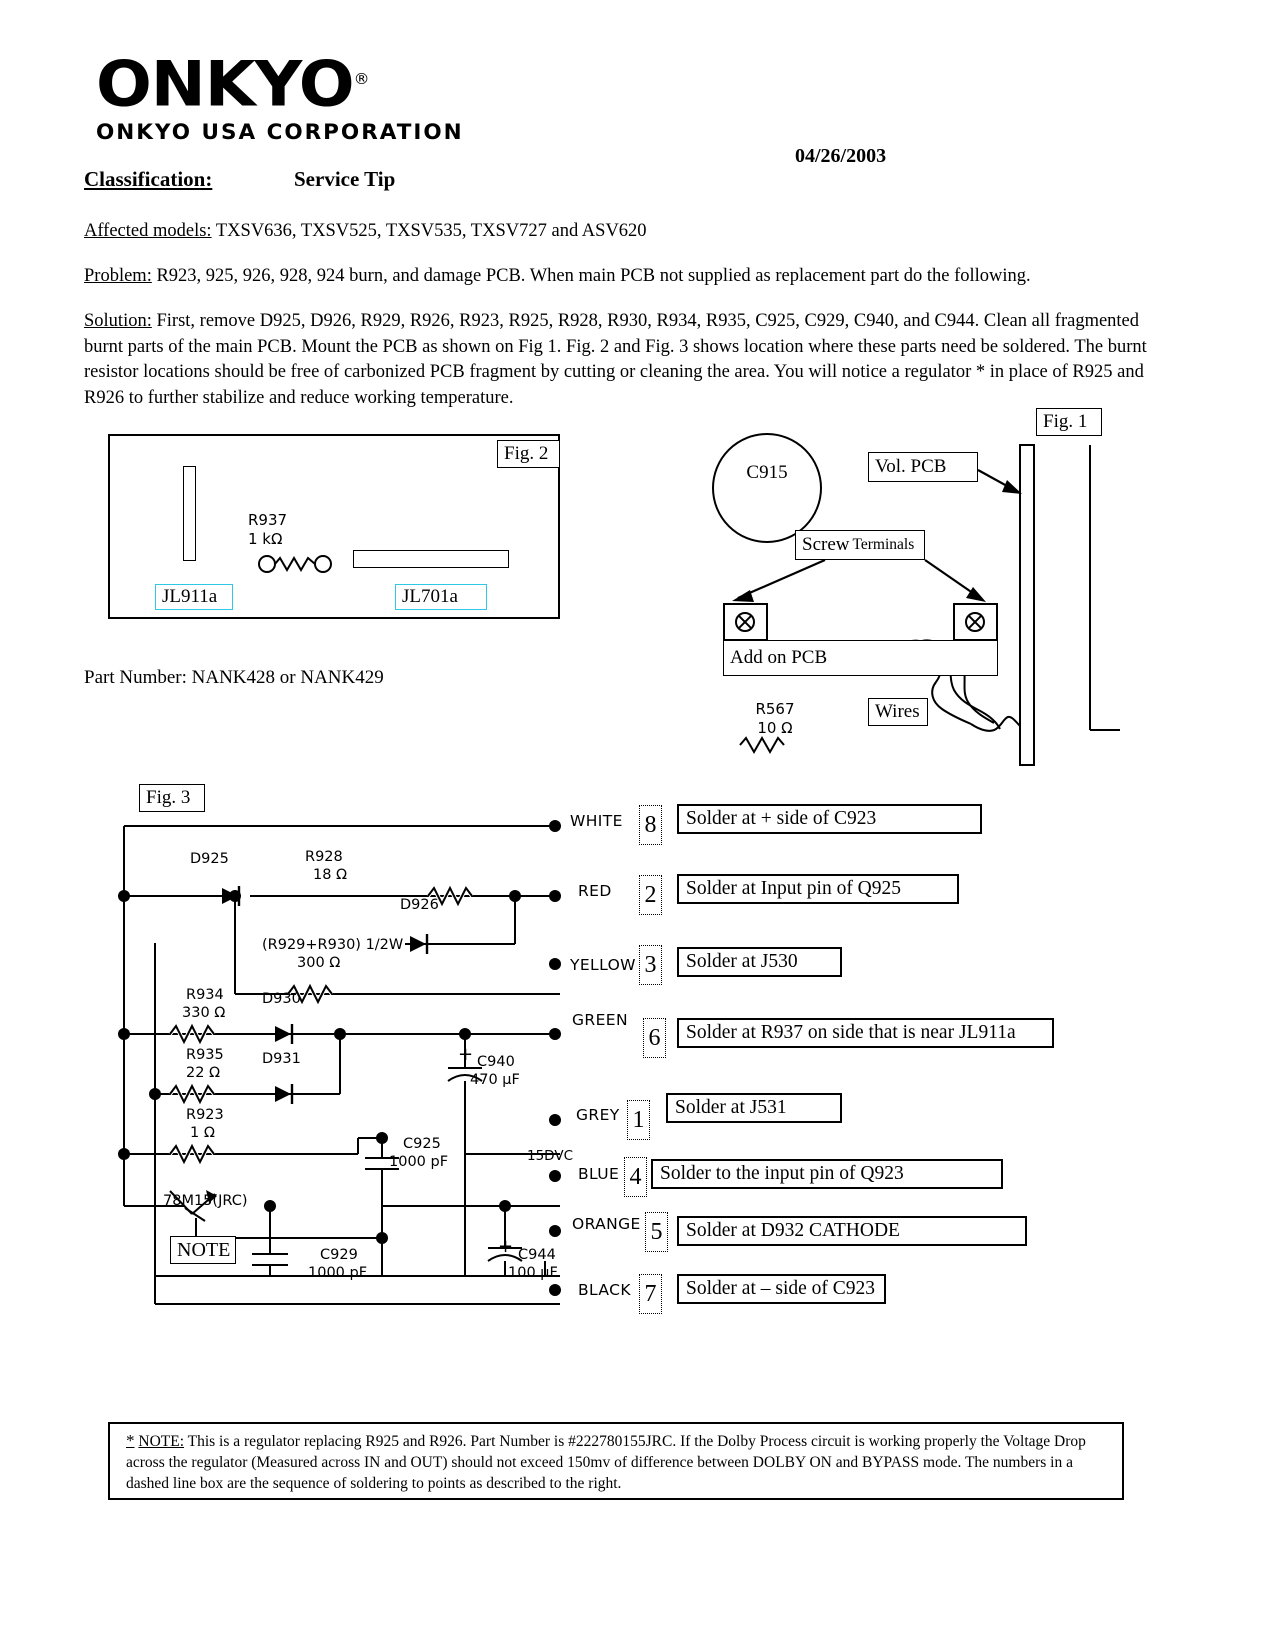 The width and height of the screenshot is (1275, 1651). Describe the element at coordinates (205, 1201) in the screenshot. I see `fig3-label-78m15: 78M15(JRC)` at that location.